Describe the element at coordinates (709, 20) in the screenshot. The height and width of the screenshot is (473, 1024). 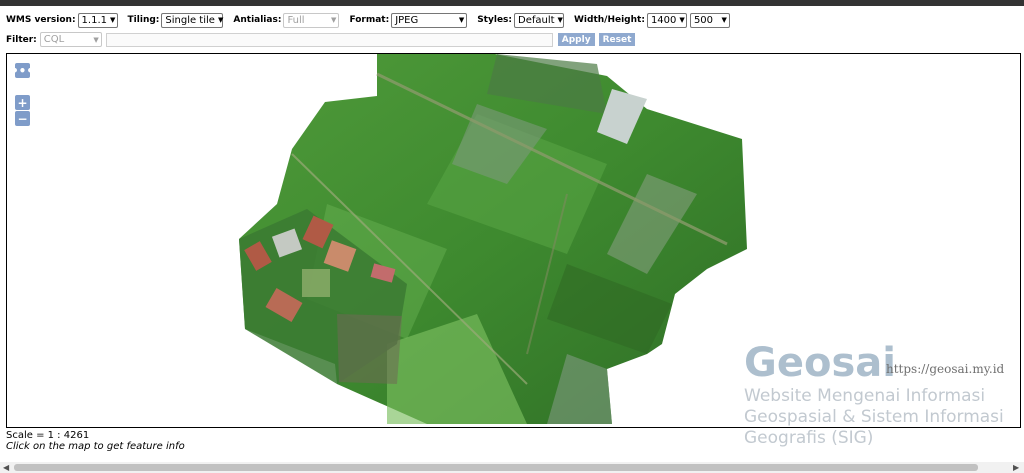
I see `height-select: 500 ▼` at that location.